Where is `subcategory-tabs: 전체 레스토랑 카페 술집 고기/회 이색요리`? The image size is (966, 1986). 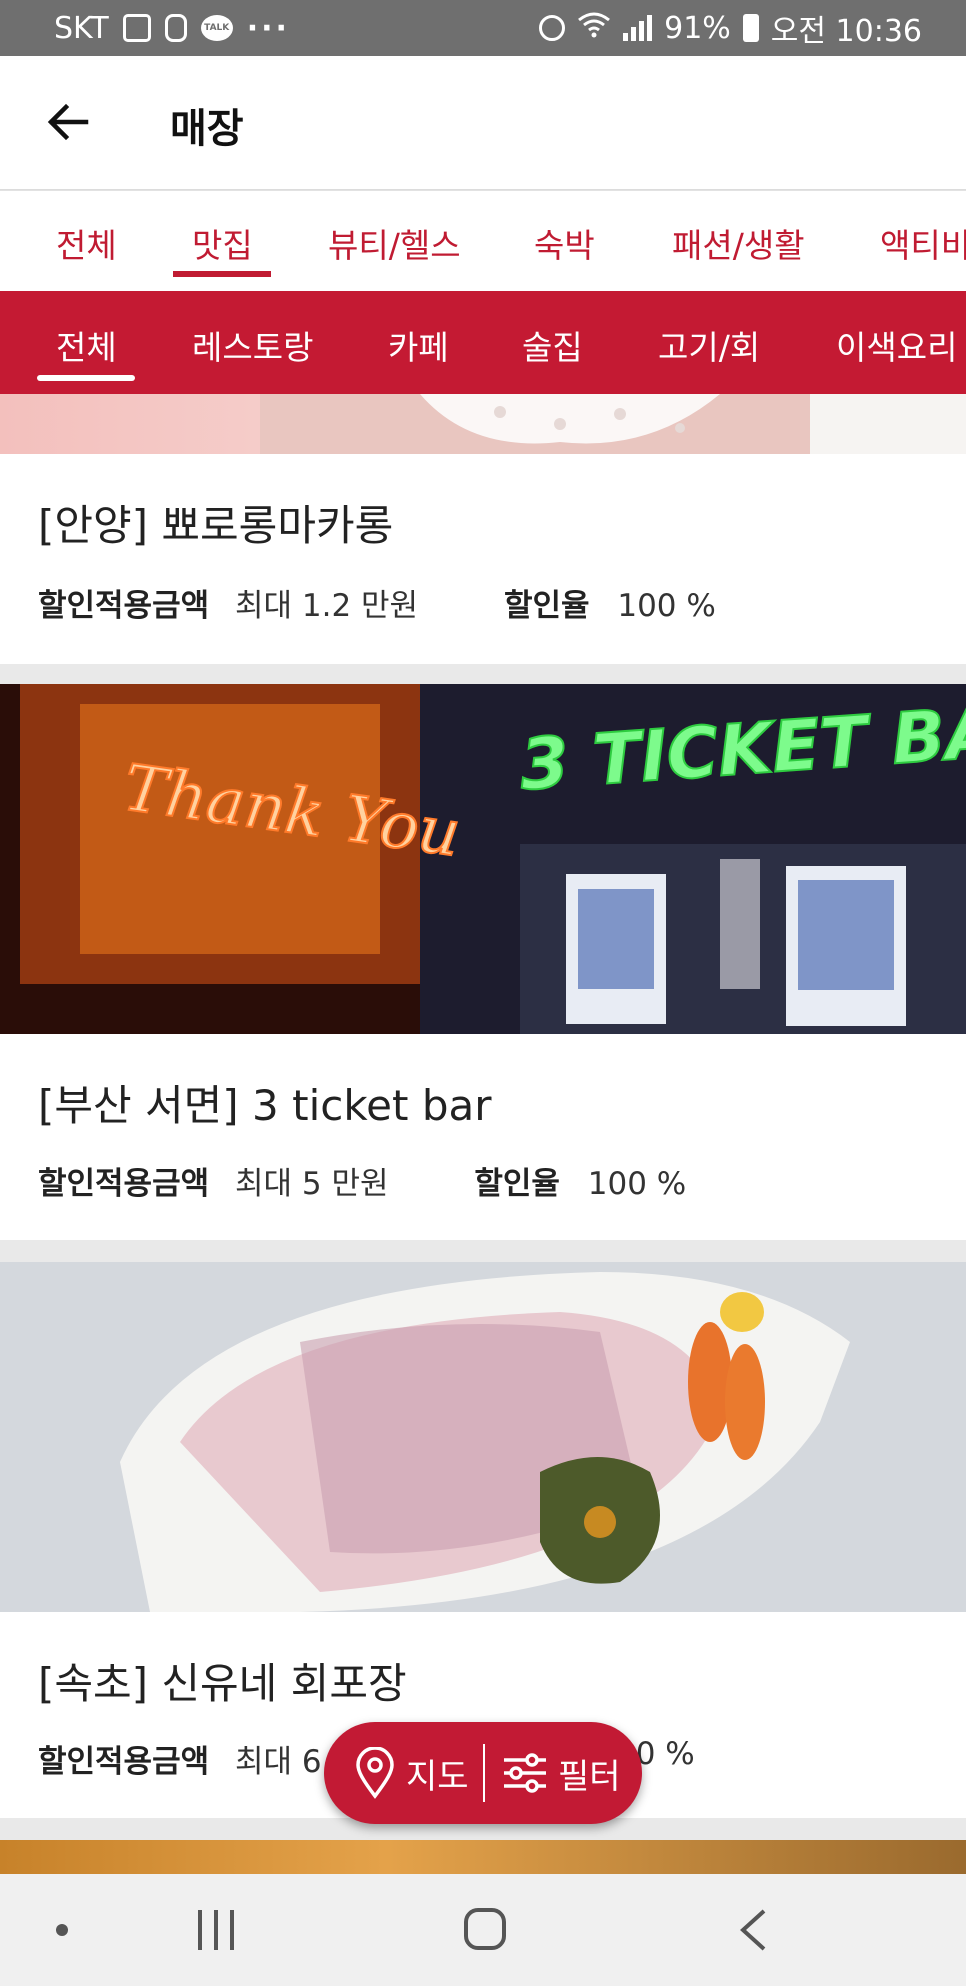
subcategory-tabs: 전체 레스토랑 카페 술집 고기/회 이색요리 is located at coordinates (483, 342).